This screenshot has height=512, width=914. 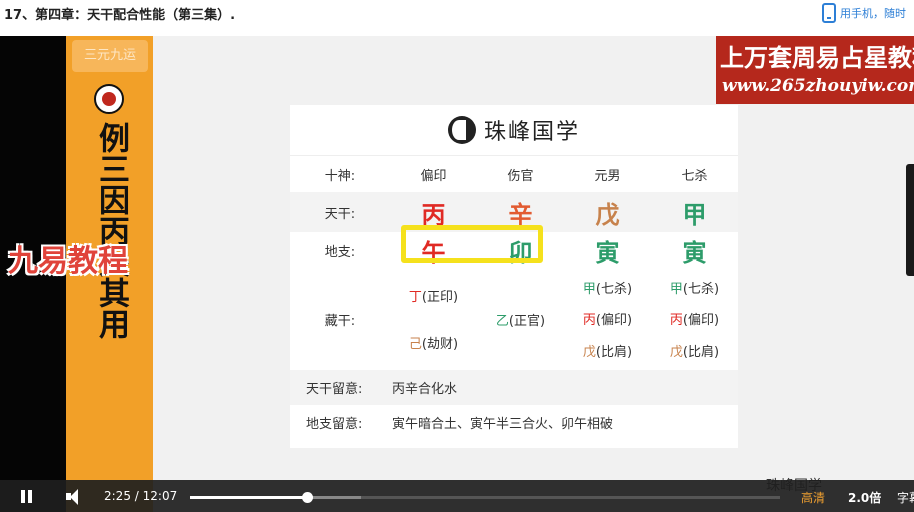 I want to click on ad-title: 上万套周易占星教程, so click(x=817, y=57).